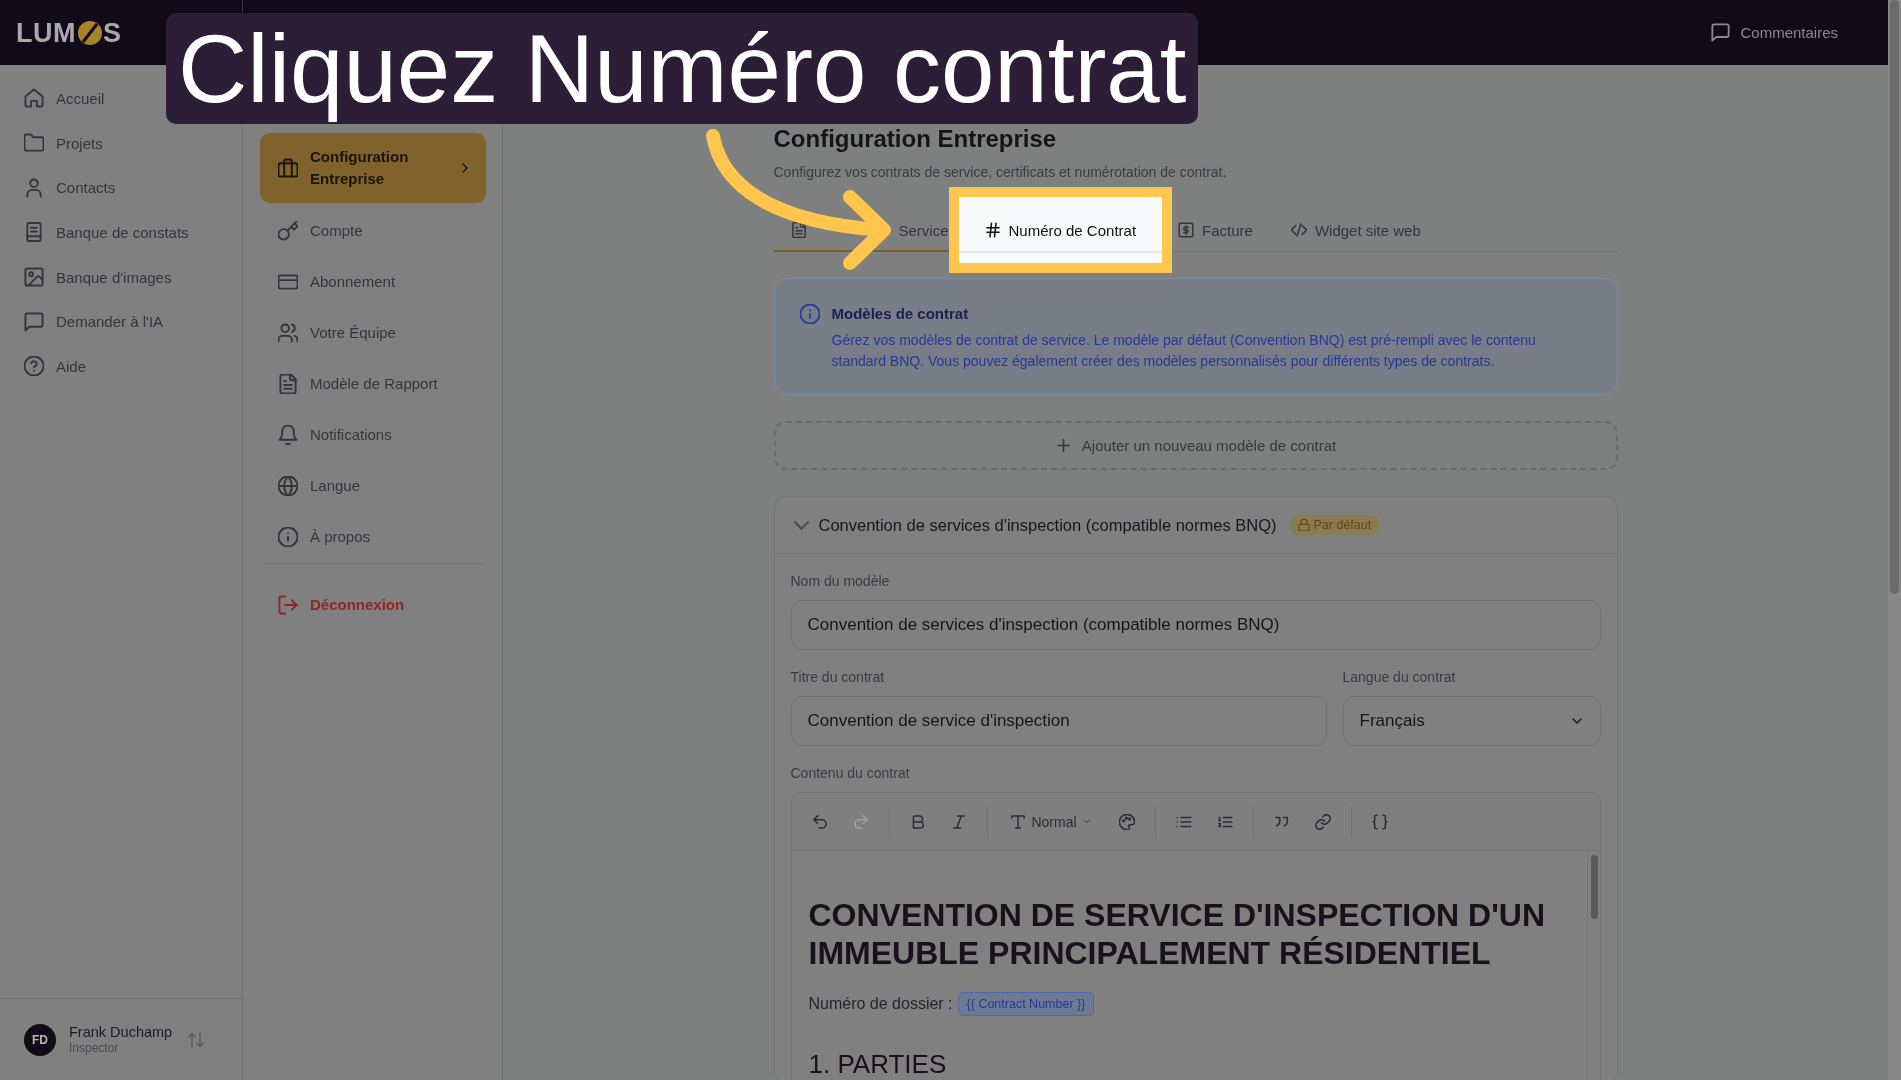 Image resolution: width=1901 pixels, height=1080 pixels. I want to click on settings-menu-item: Modèle de Rapport, so click(373, 383).